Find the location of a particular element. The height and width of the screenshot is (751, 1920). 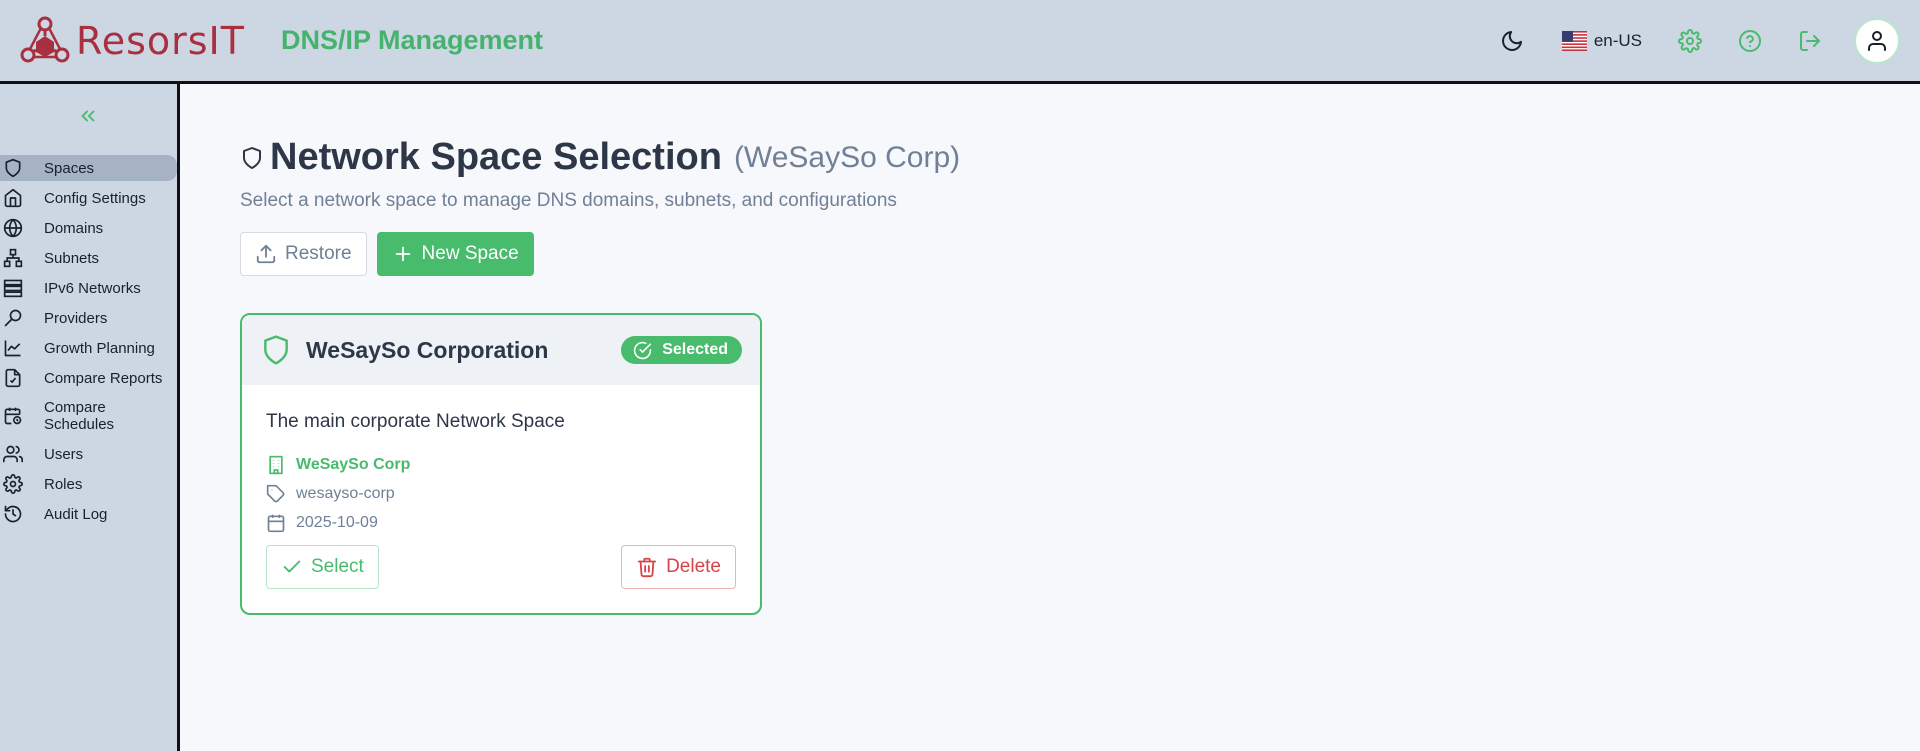

language-selector: en-US is located at coordinates (1601, 40).